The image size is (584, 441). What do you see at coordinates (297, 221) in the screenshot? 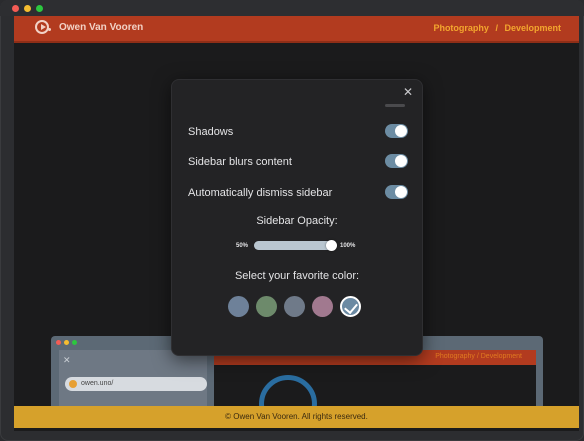
I see `opacity-title: Sidebar Opacity:` at bounding box center [297, 221].